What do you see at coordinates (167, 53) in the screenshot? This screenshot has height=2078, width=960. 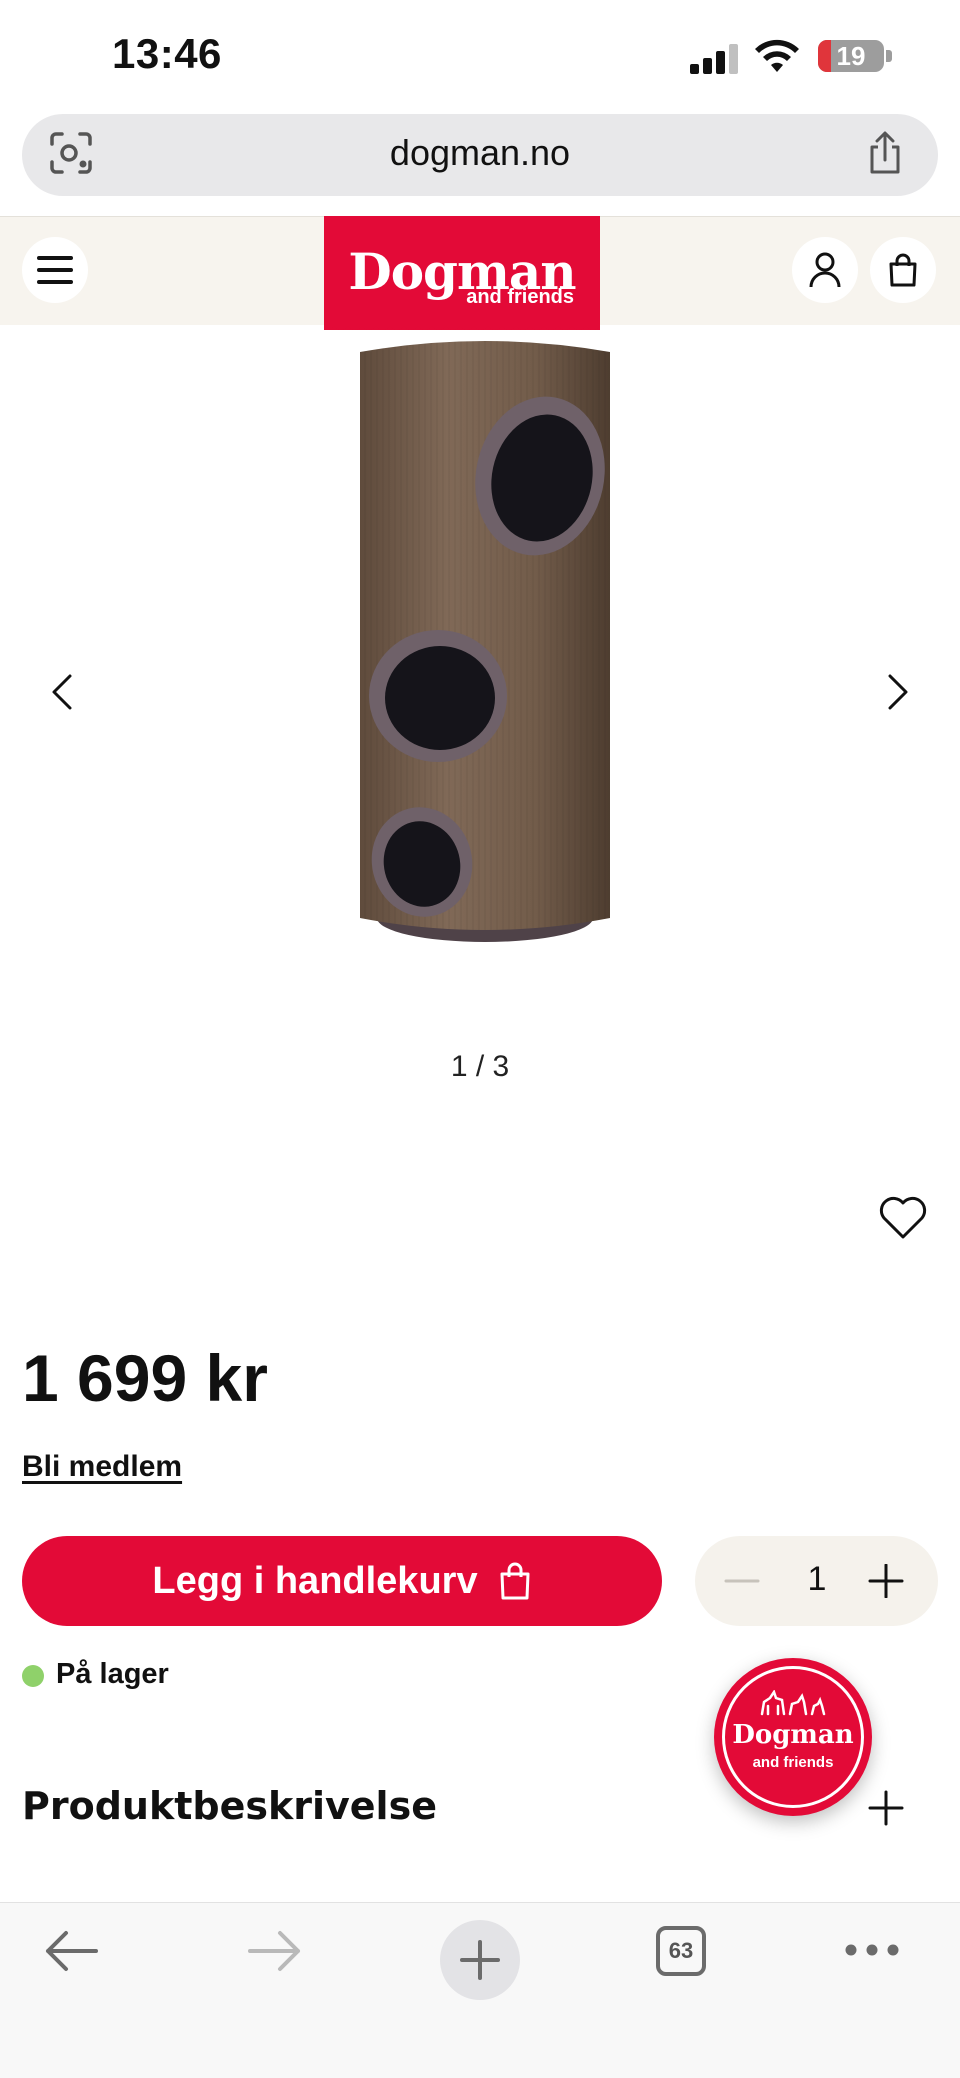 I see `status-time: 13:46` at bounding box center [167, 53].